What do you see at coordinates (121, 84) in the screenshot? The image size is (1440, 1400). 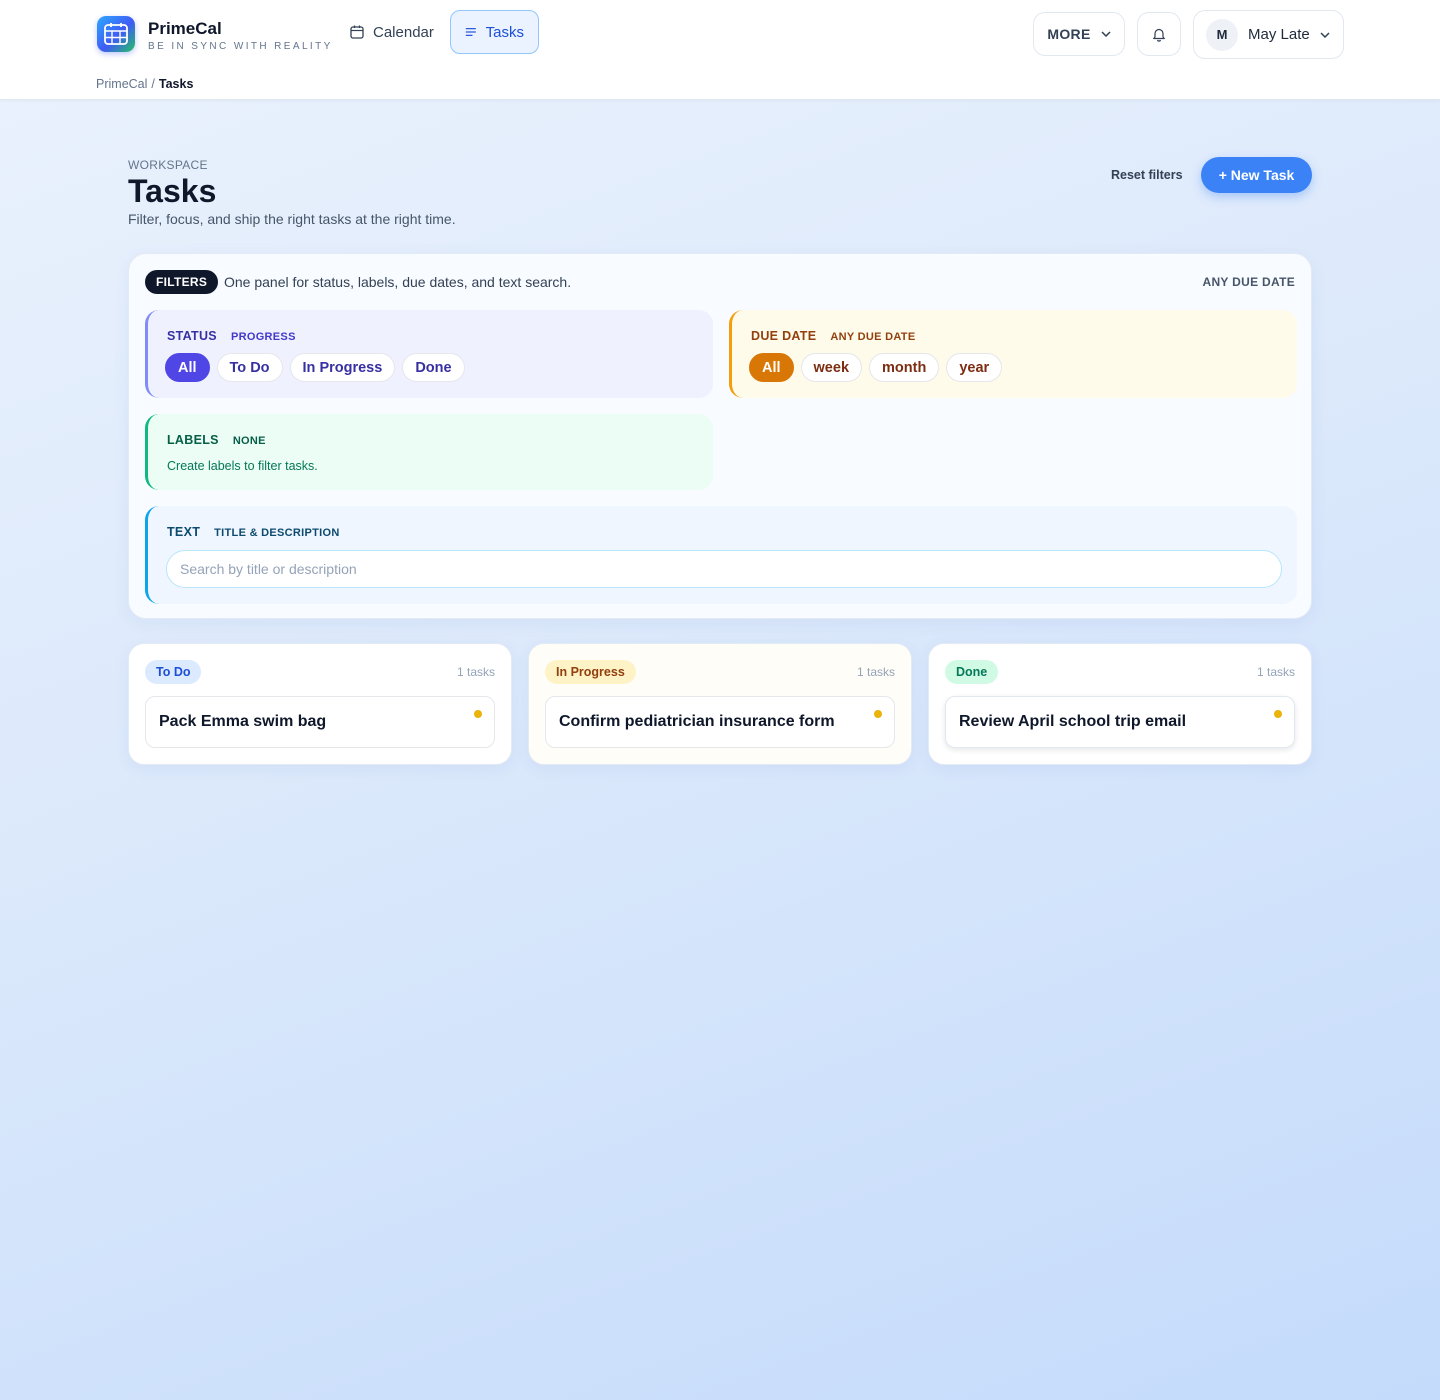 I see `breadcrumb-root: PrimeCal` at bounding box center [121, 84].